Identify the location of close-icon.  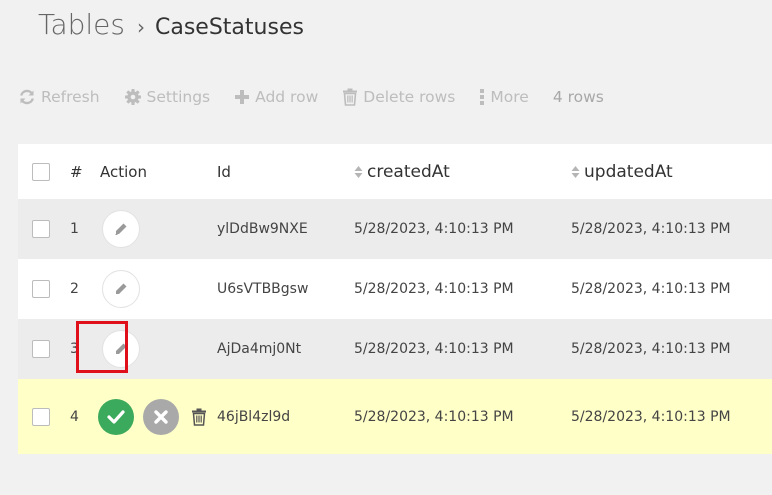
(161, 416).